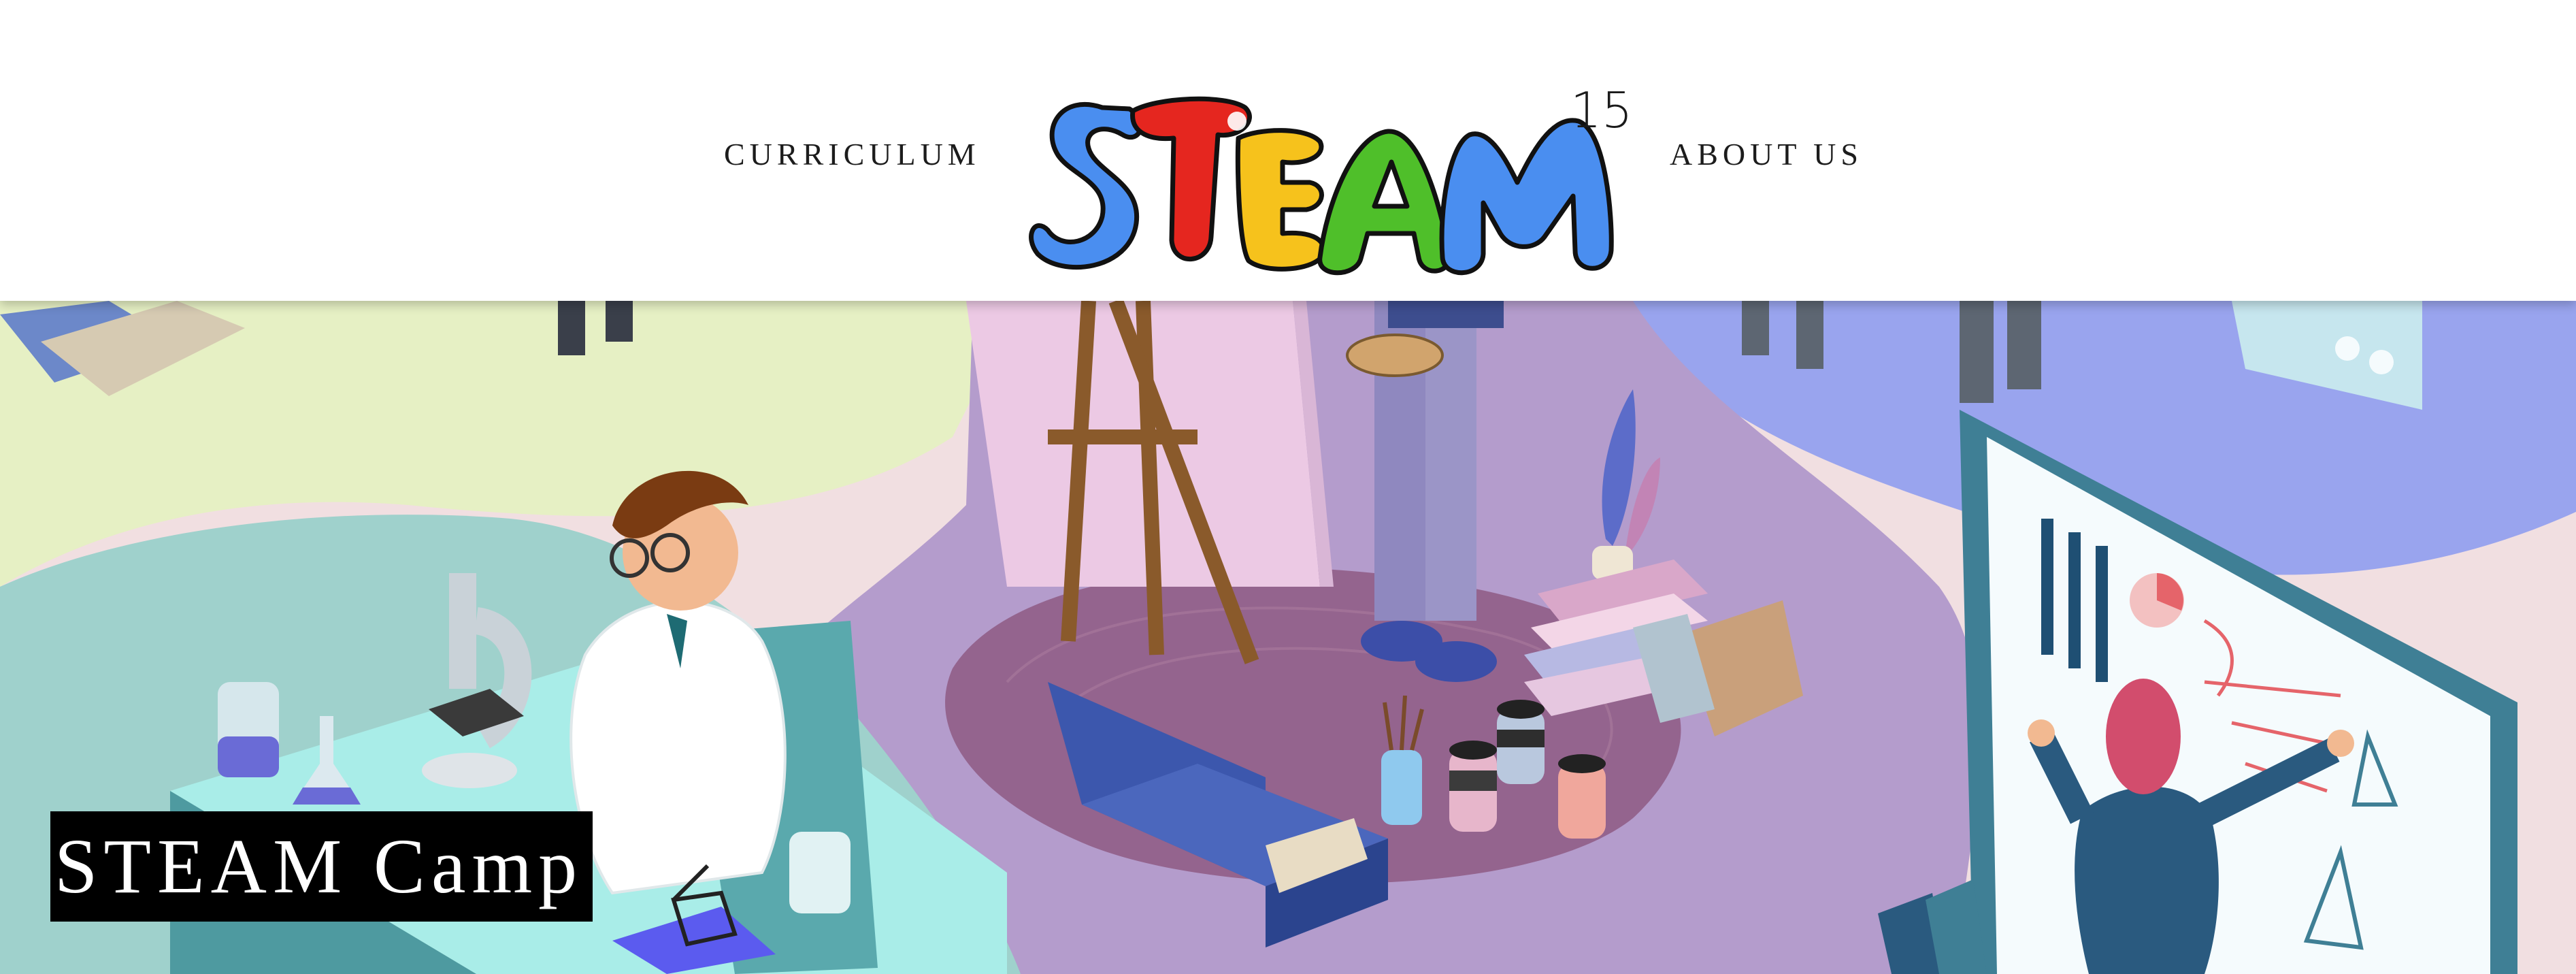  Describe the element at coordinates (321, 866) in the screenshot. I see `hero-title: STEAM Camp` at that location.